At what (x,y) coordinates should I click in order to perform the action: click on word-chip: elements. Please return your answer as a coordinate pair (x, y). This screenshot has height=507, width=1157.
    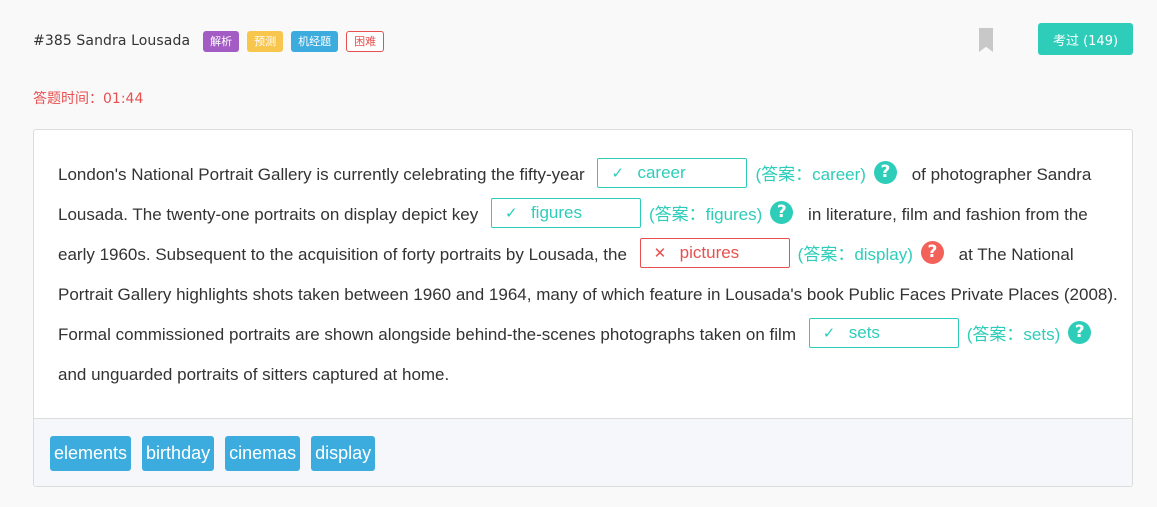
    Looking at the image, I should click on (91, 453).